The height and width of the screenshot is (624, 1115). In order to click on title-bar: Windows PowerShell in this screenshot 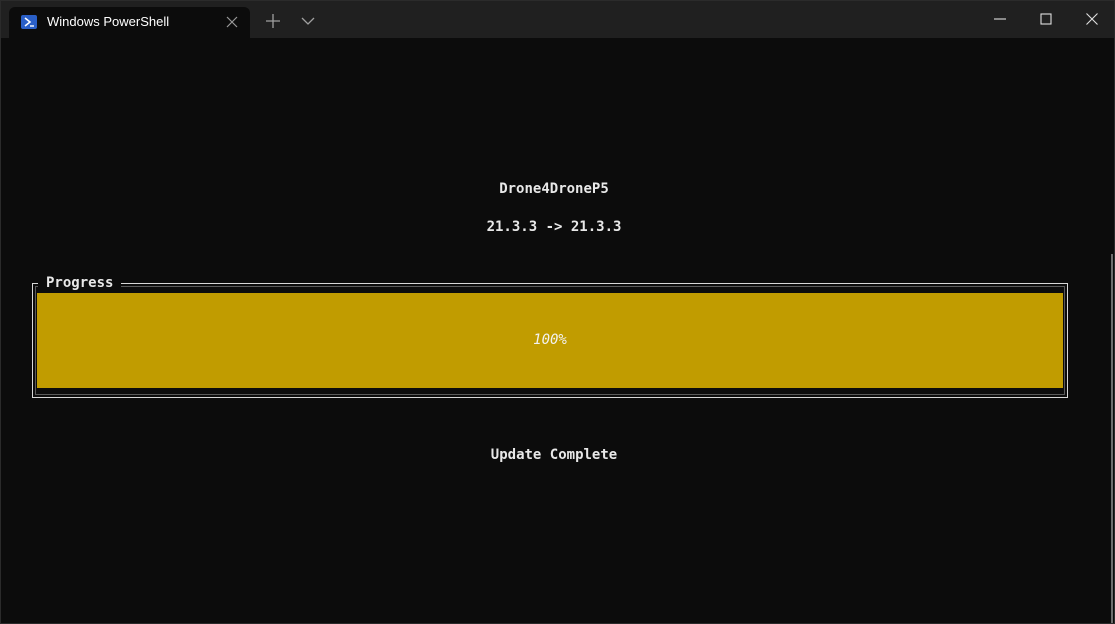, I will do `click(557, 19)`.